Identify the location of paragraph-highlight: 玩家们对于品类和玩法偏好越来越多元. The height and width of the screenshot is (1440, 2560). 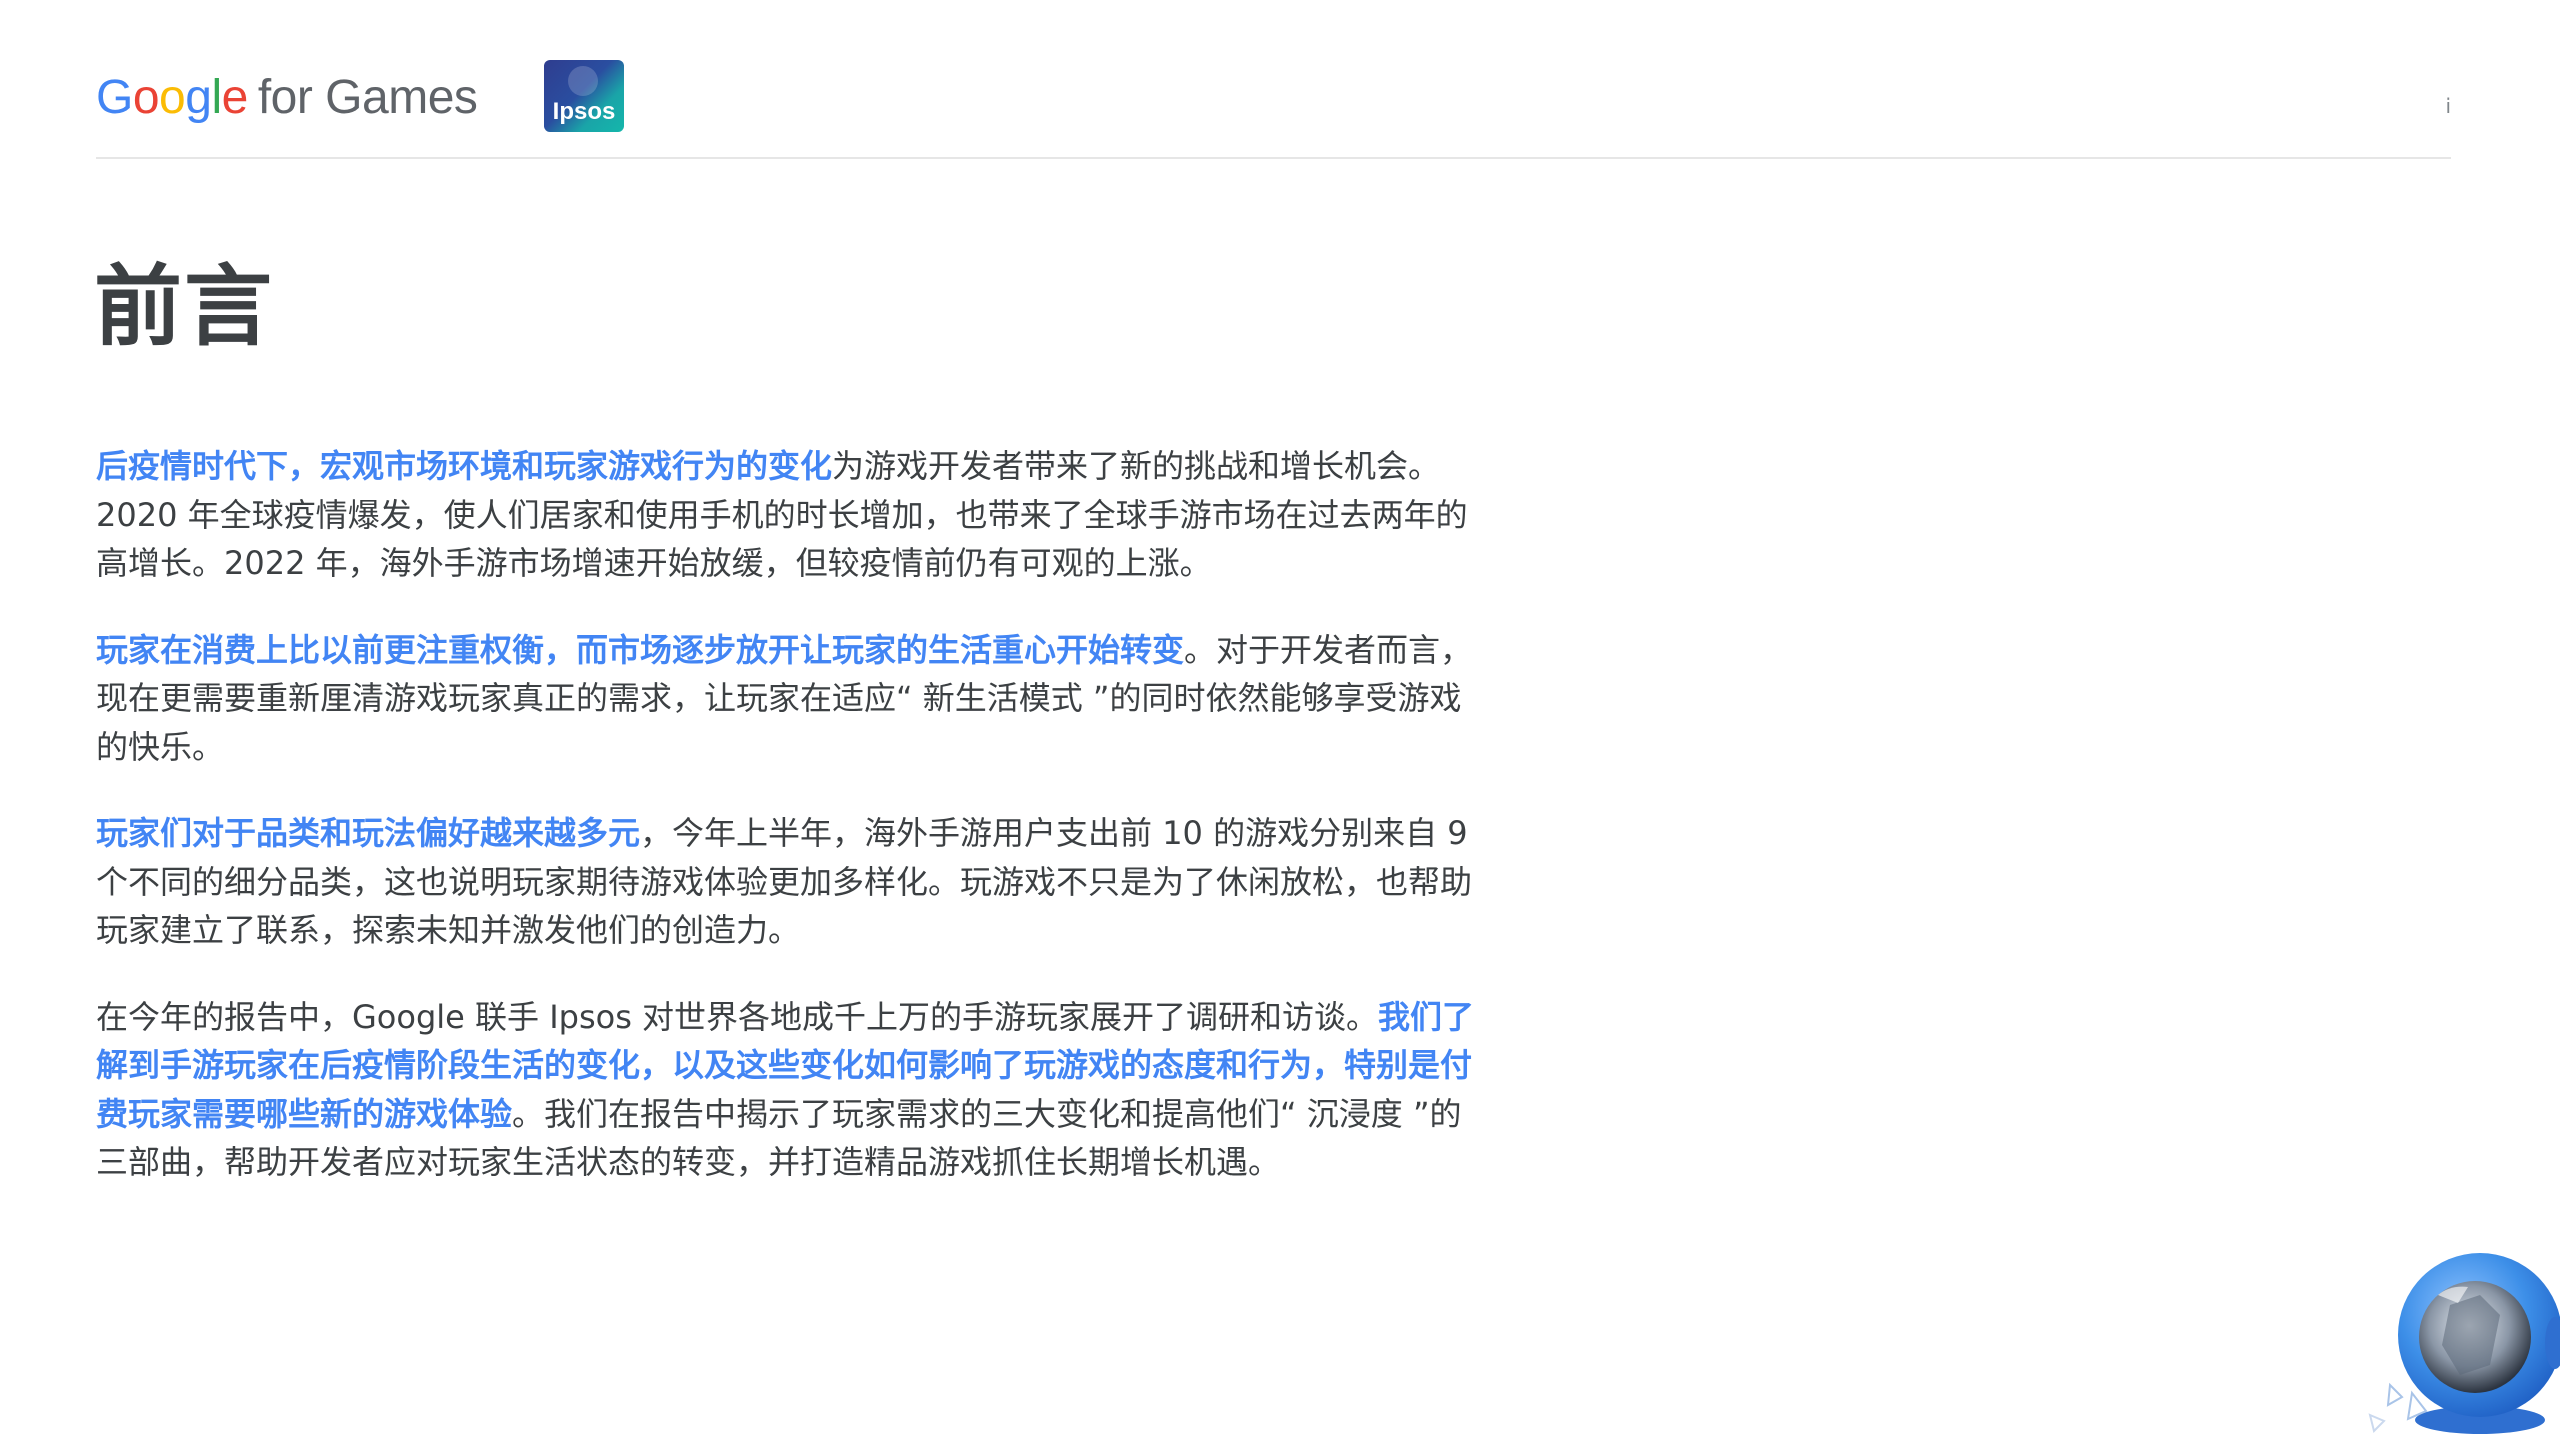
(368, 833).